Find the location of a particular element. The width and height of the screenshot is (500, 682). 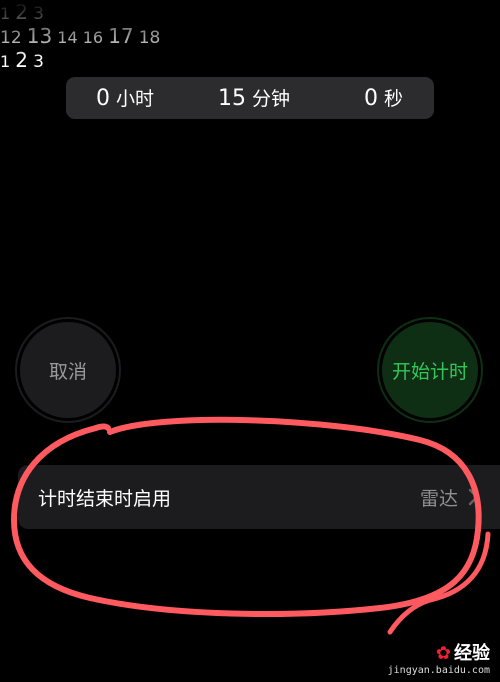

seconds-value: 0 is located at coordinates (371, 98).